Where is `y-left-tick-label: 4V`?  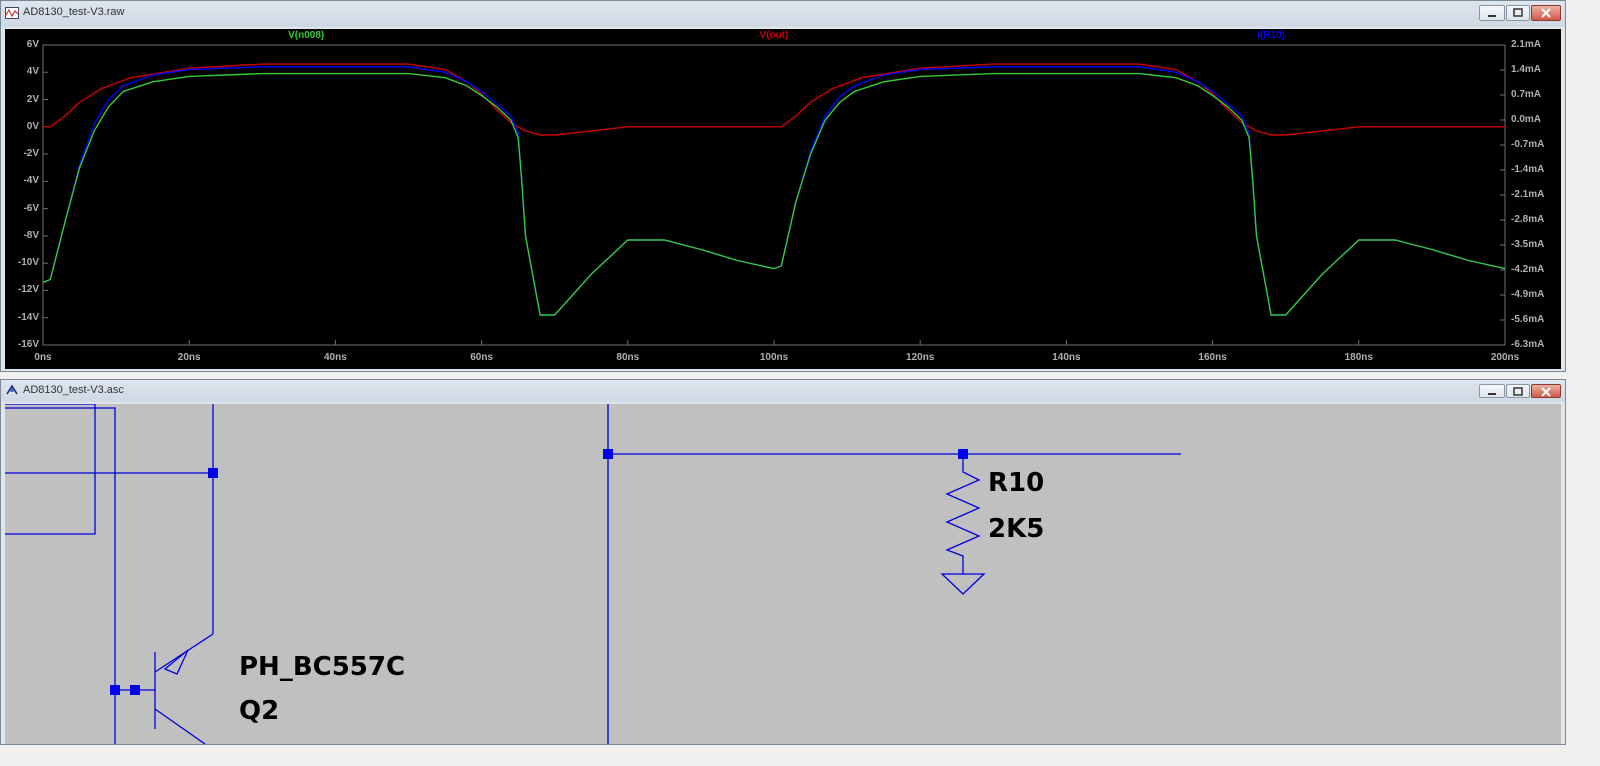 y-left-tick-label: 4V is located at coordinates (32, 72).